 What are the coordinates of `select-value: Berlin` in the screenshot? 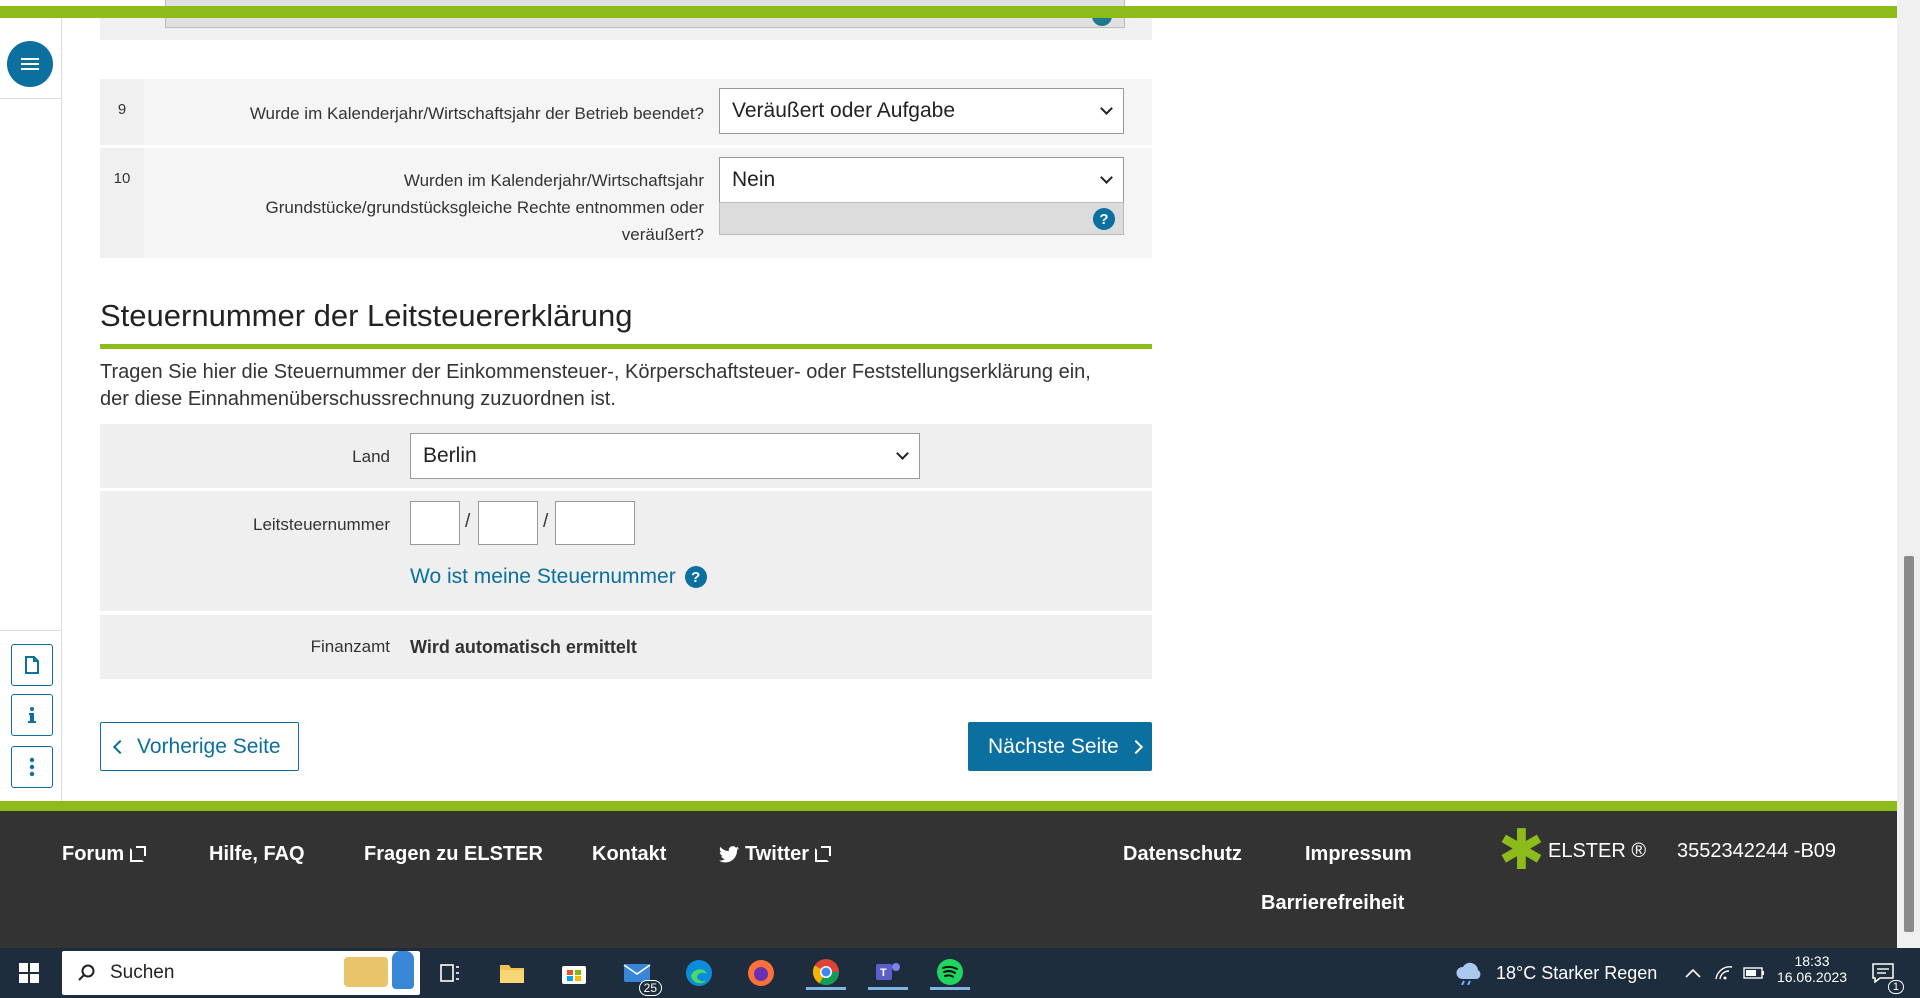 It's located at (450, 455).